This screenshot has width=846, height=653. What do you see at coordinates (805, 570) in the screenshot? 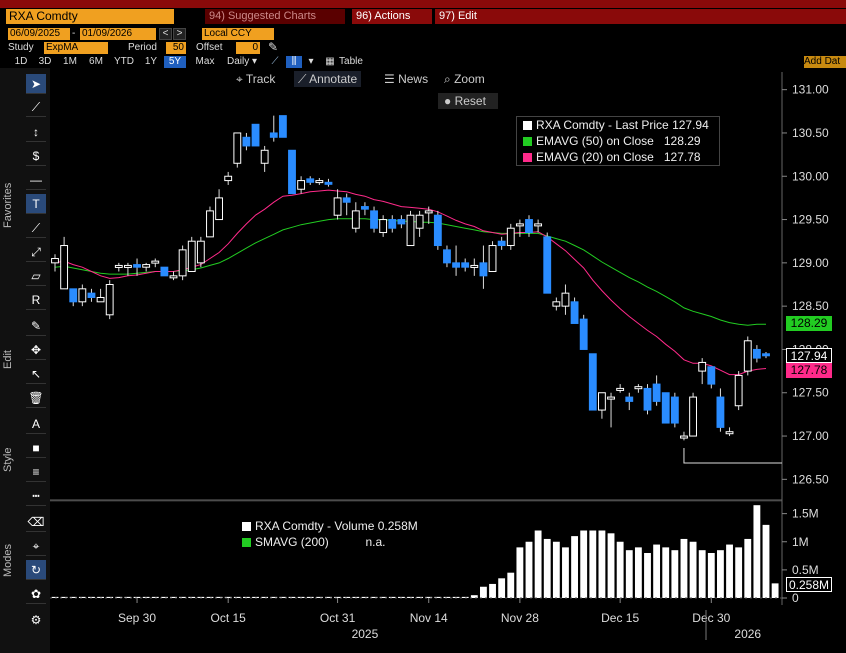
I see `volume-tick-label: 0.5M` at bounding box center [805, 570].